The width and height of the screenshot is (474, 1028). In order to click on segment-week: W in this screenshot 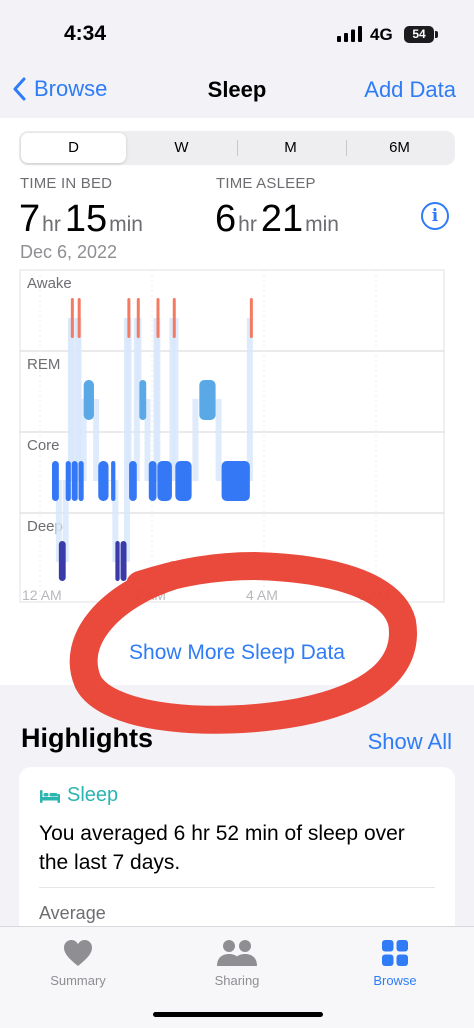, I will do `click(181, 148)`.